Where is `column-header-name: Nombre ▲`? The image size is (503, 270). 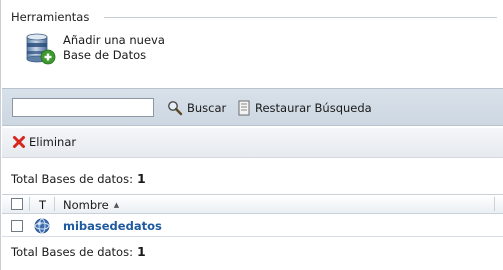
column-header-name: Nombre ▲ is located at coordinates (91, 205).